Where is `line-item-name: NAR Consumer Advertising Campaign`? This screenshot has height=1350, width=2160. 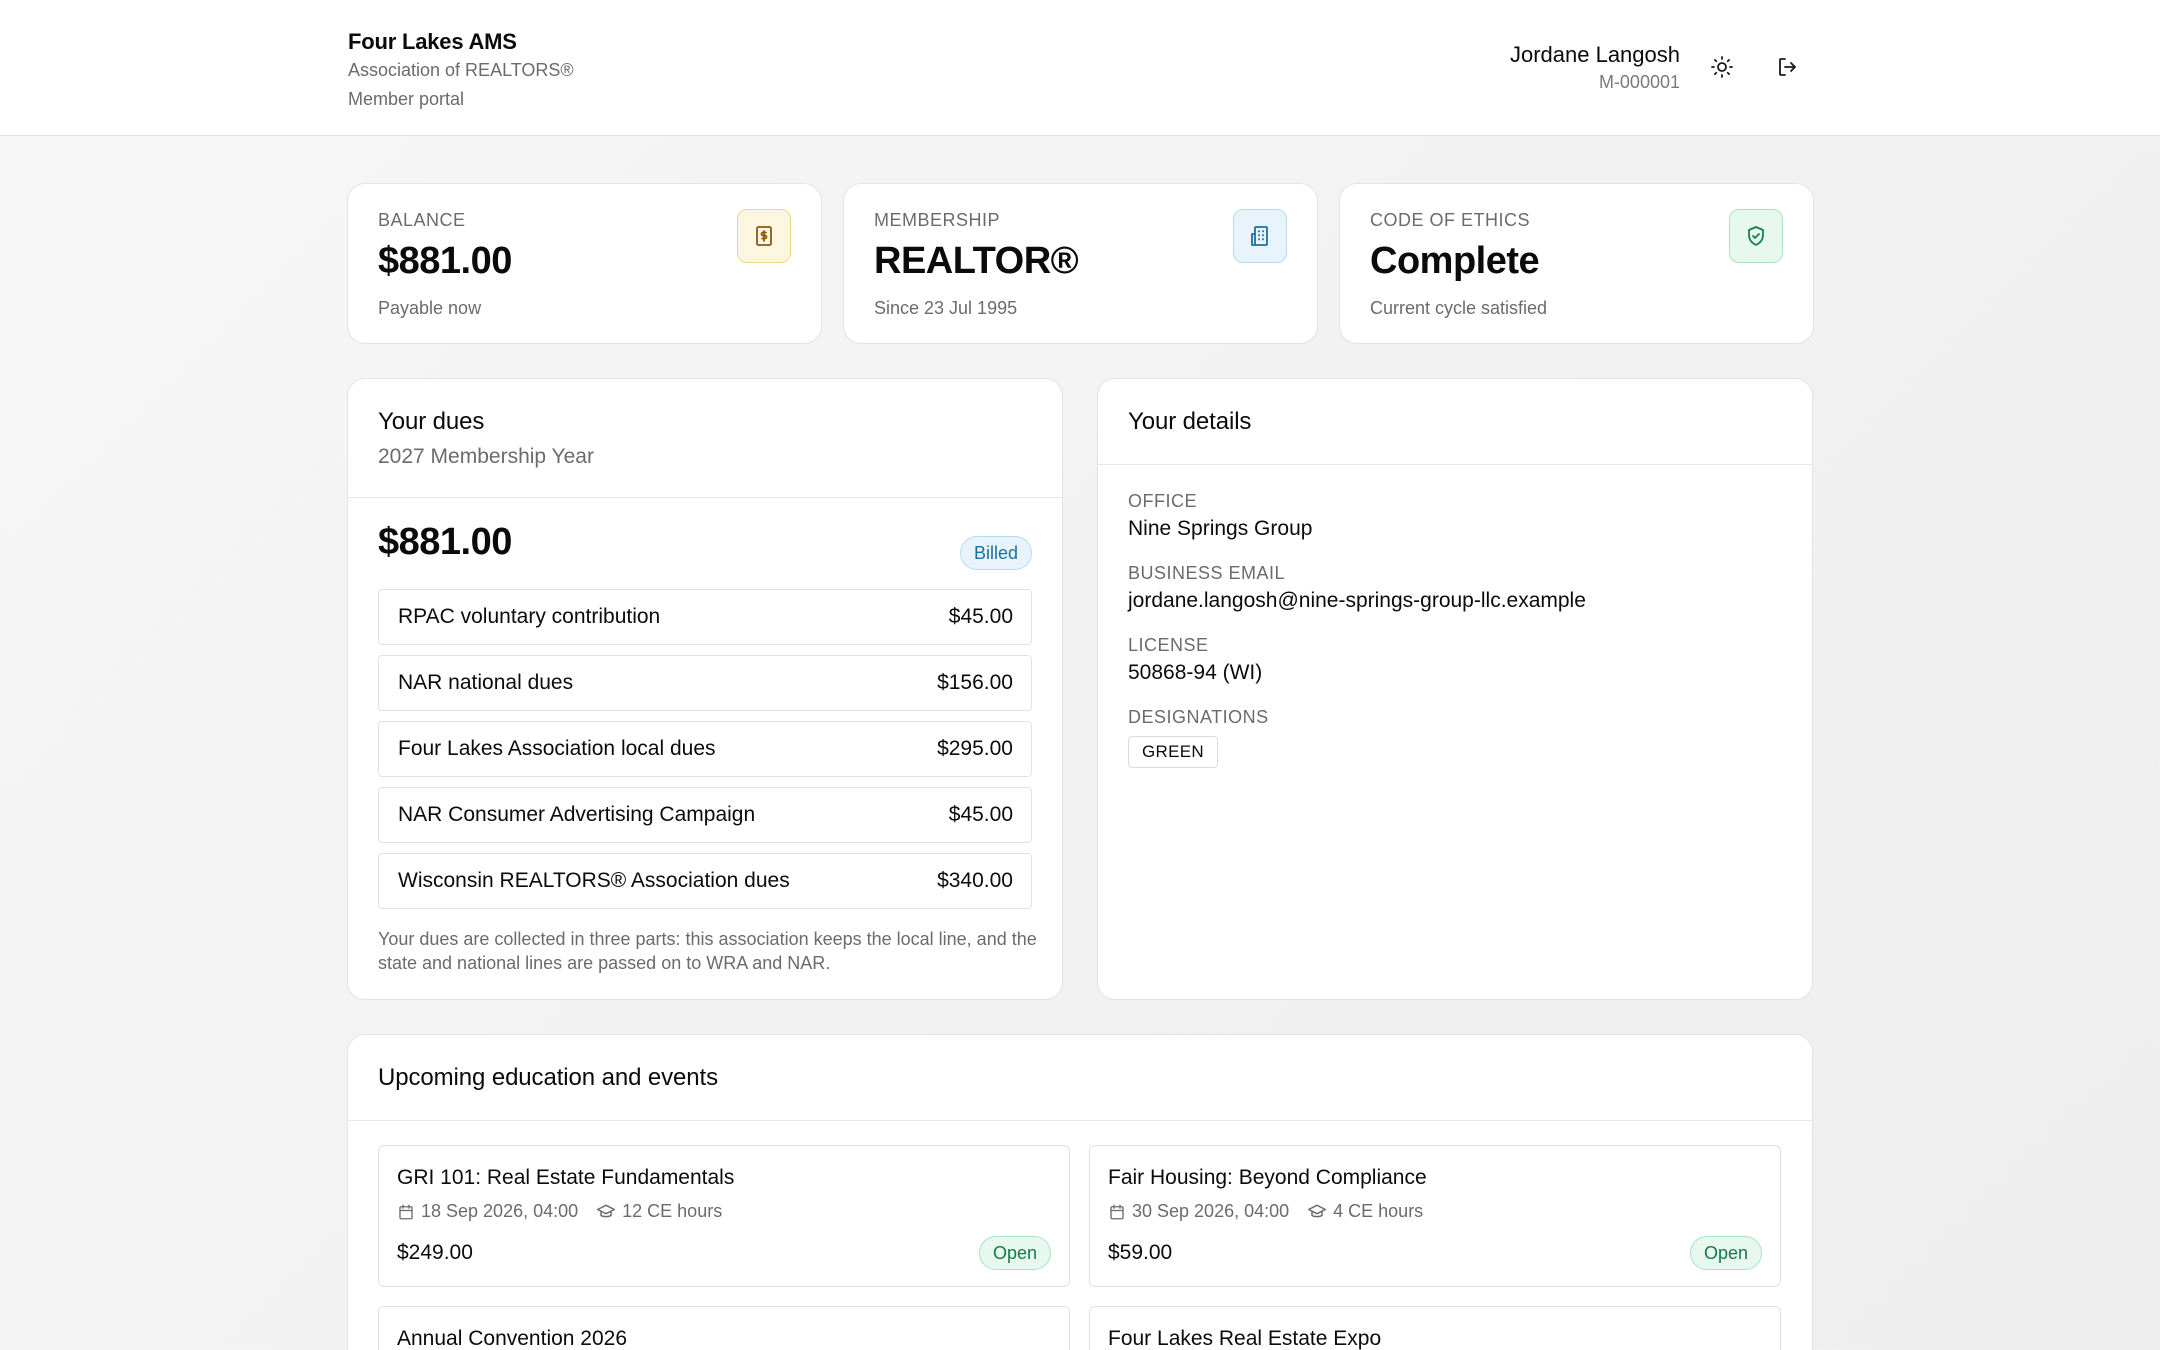 line-item-name: NAR Consumer Advertising Campaign is located at coordinates (577, 814).